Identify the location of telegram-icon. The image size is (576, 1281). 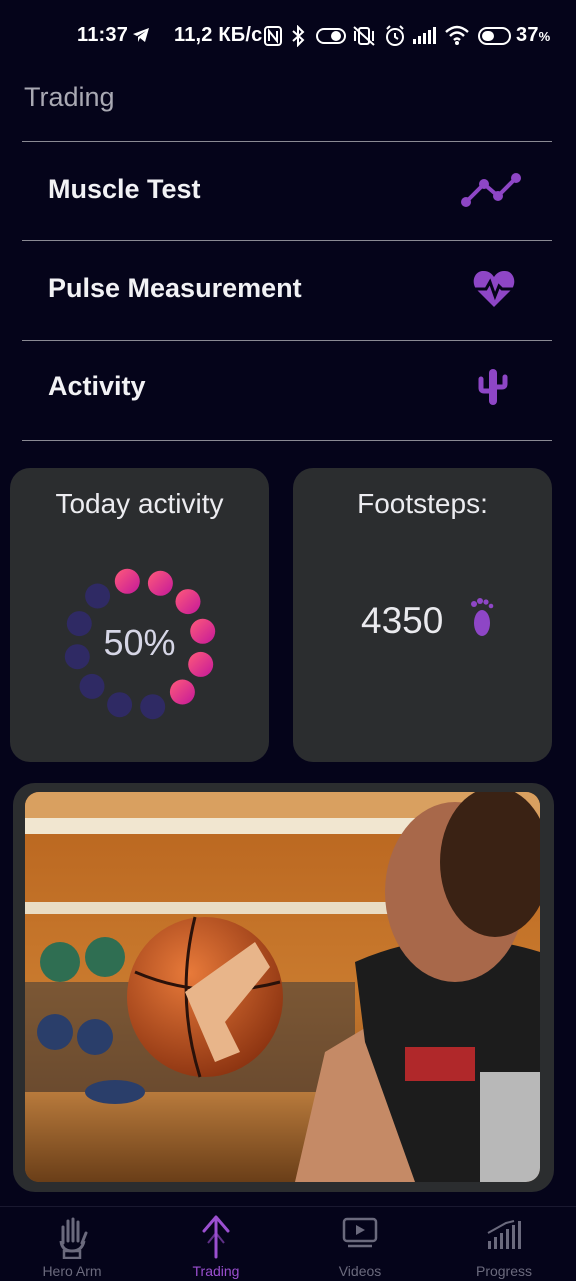
(141, 35).